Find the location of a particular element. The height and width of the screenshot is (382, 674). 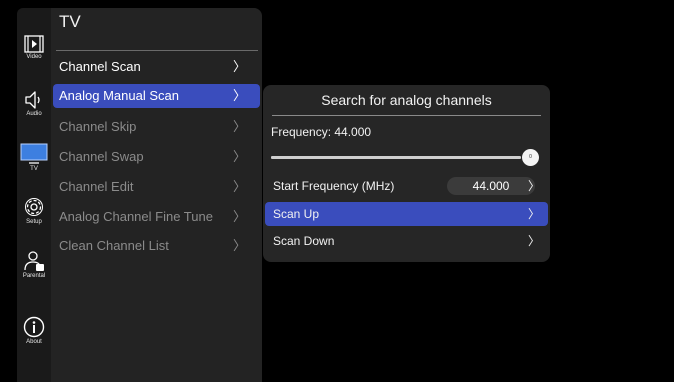

scan-down-label: Scan Down is located at coordinates (304, 241).